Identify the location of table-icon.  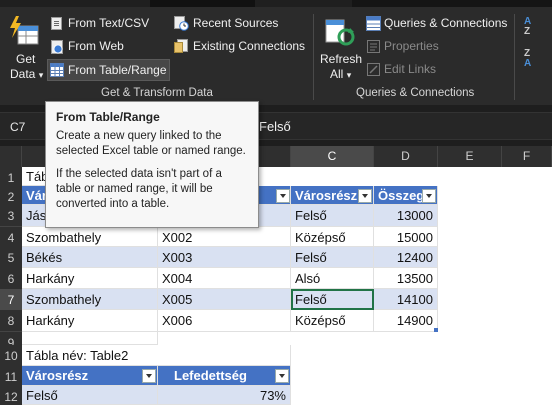
(57, 70).